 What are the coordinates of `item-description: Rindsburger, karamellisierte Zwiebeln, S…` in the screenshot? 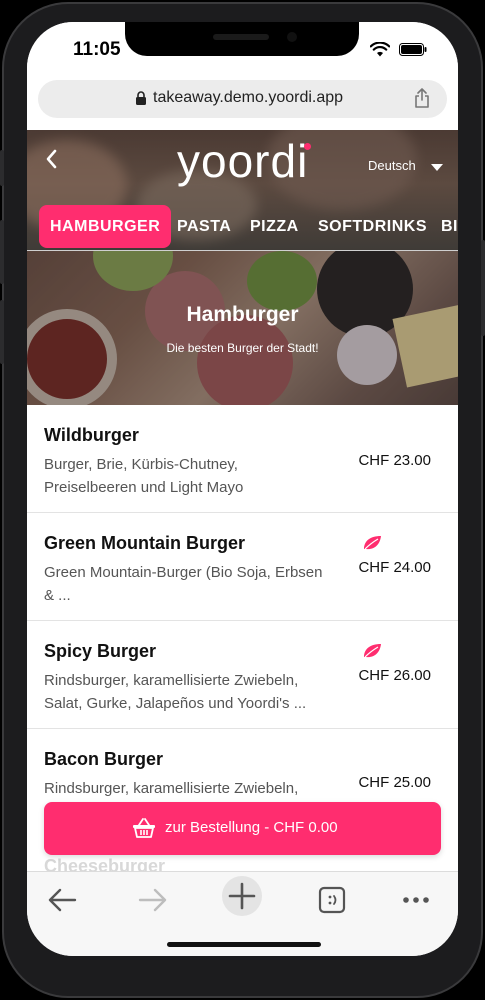 It's located at (175, 692).